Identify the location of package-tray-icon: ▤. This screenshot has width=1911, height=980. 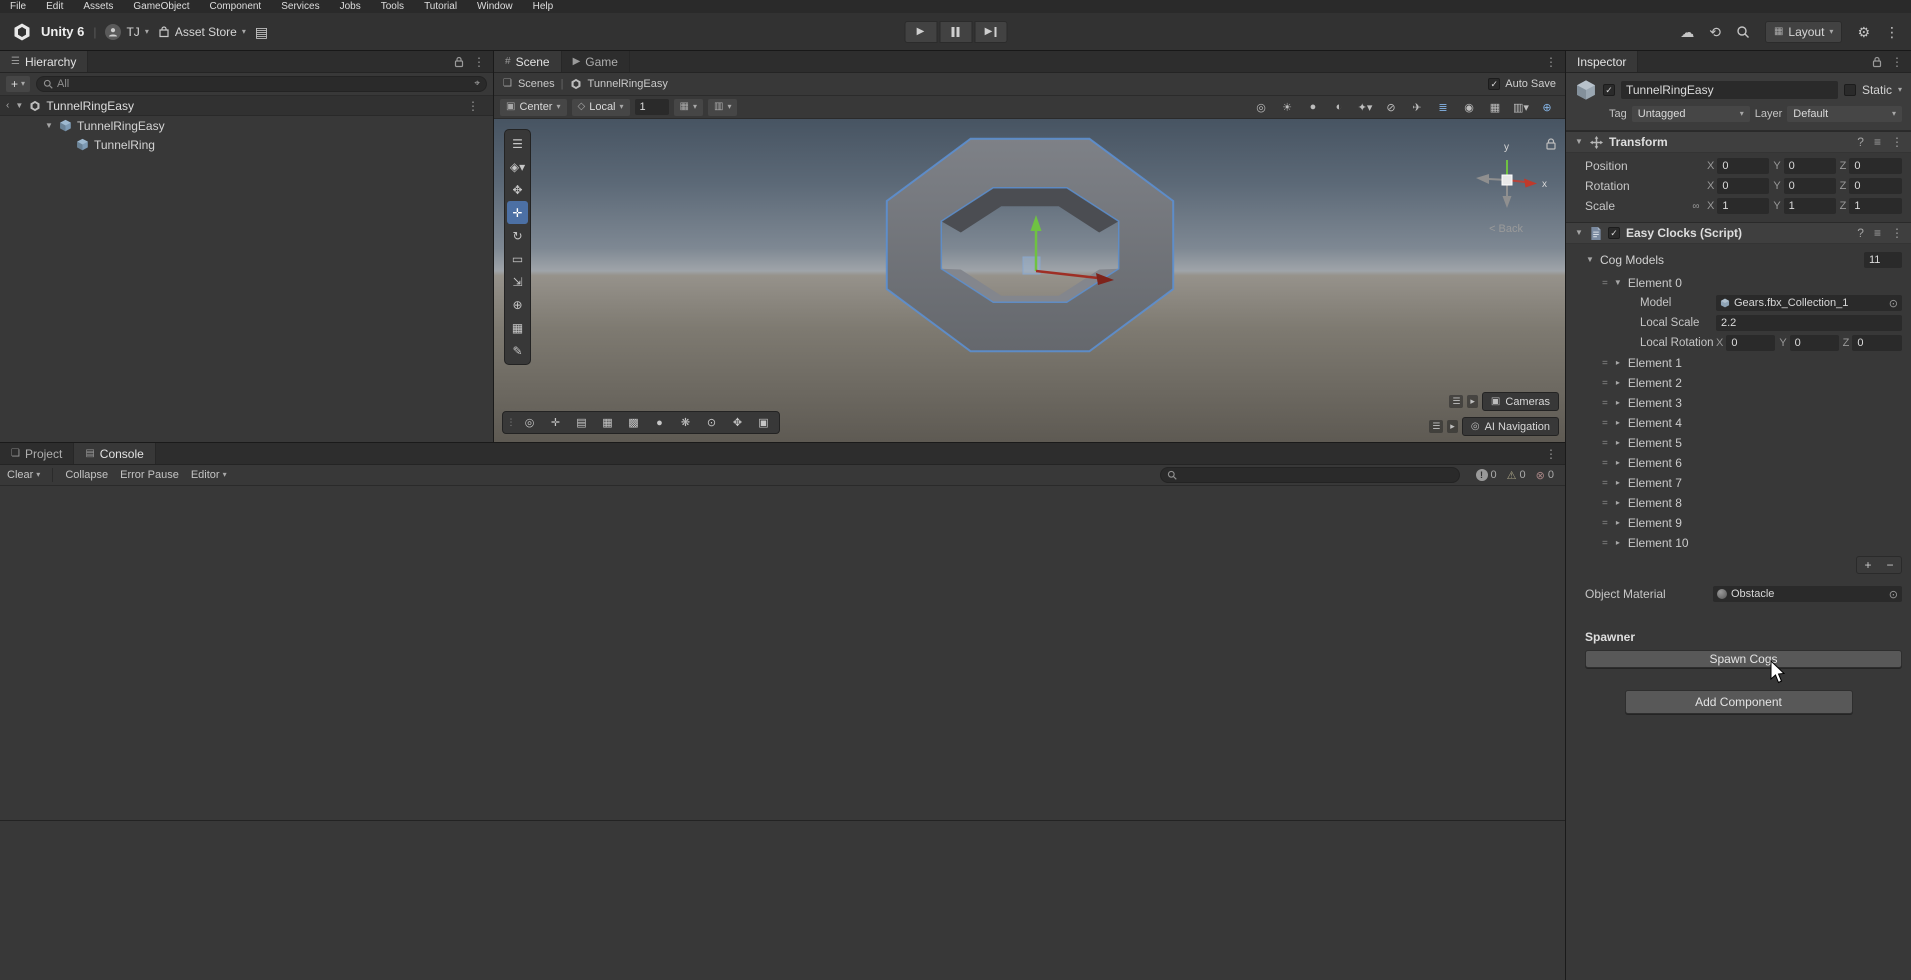
(261, 32).